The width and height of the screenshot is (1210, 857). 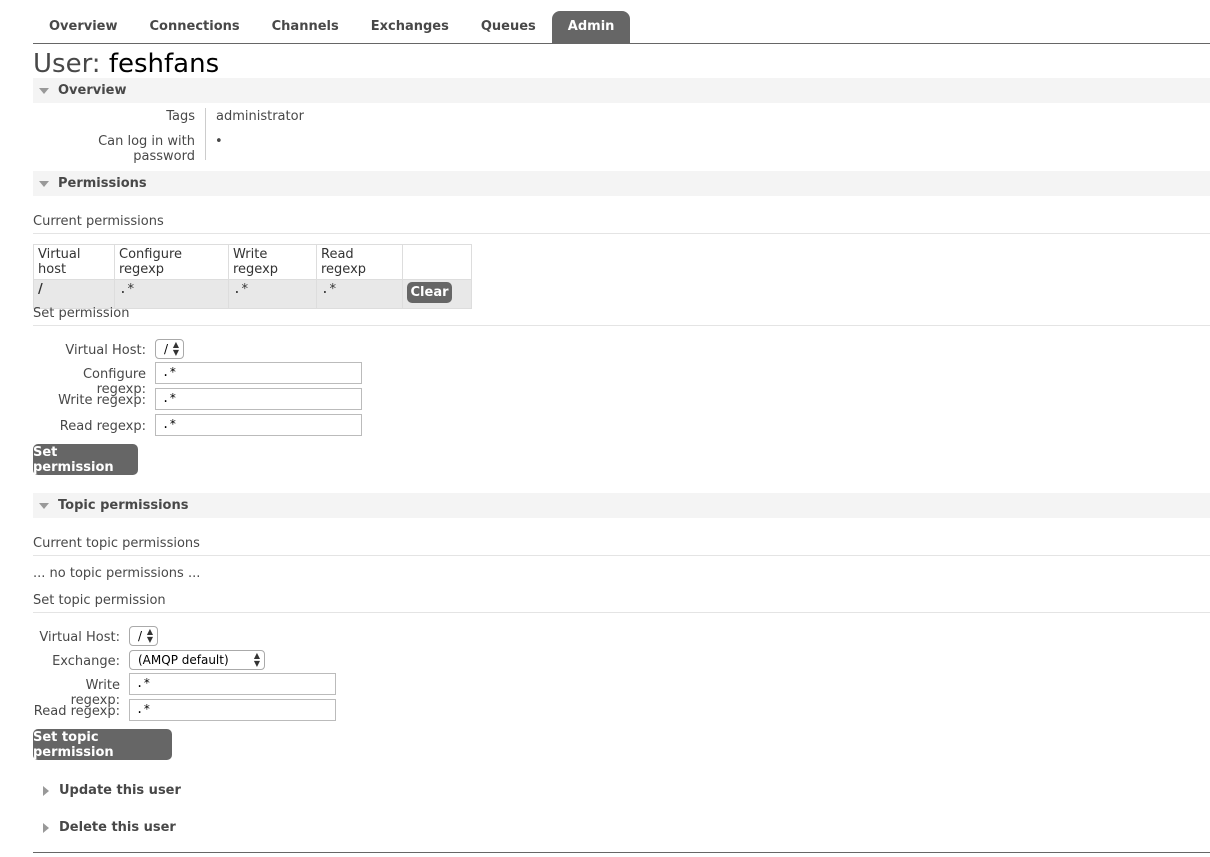 I want to click on cell-vhost: /, so click(x=74, y=294).